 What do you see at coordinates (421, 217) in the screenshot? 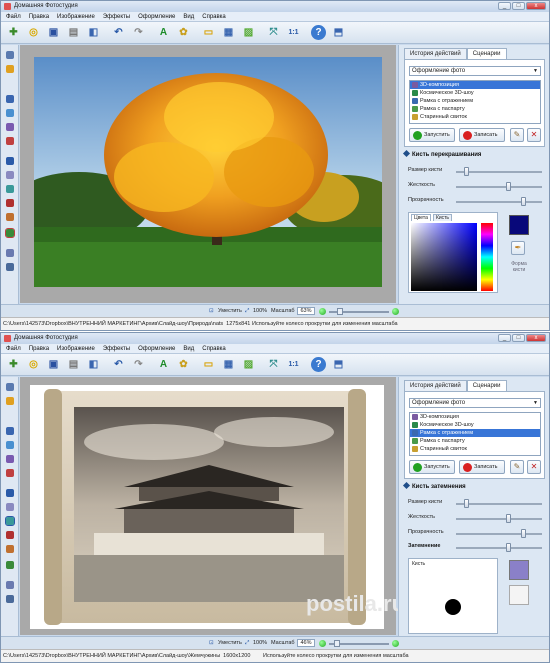
I see `tab-colors: Цвета` at bounding box center [421, 217].